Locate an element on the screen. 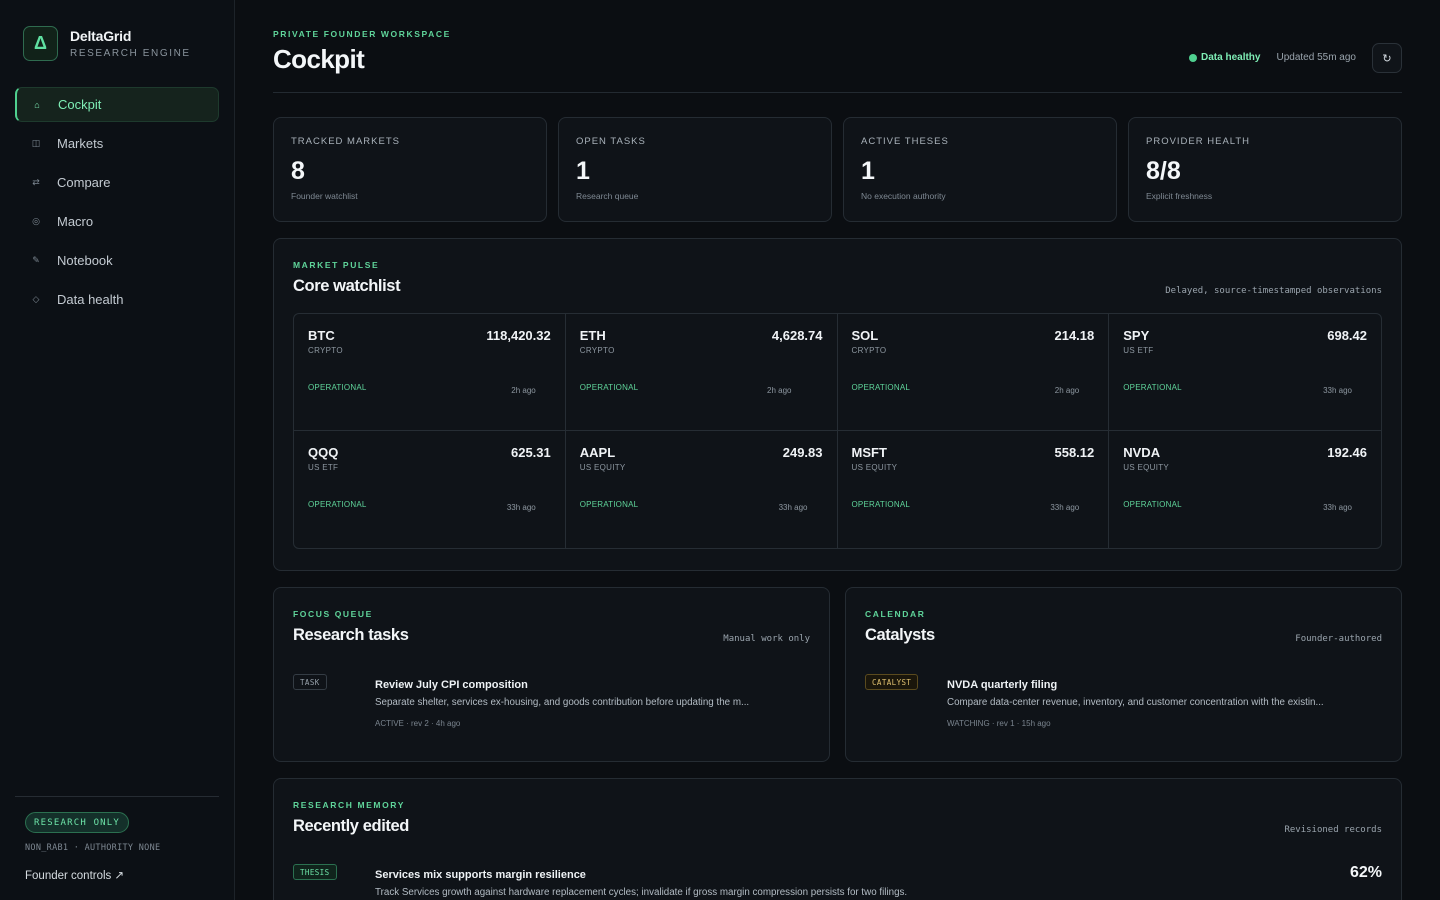 This screenshot has height=900, width=1440. sidebar-item-label: Macro is located at coordinates (75, 221).